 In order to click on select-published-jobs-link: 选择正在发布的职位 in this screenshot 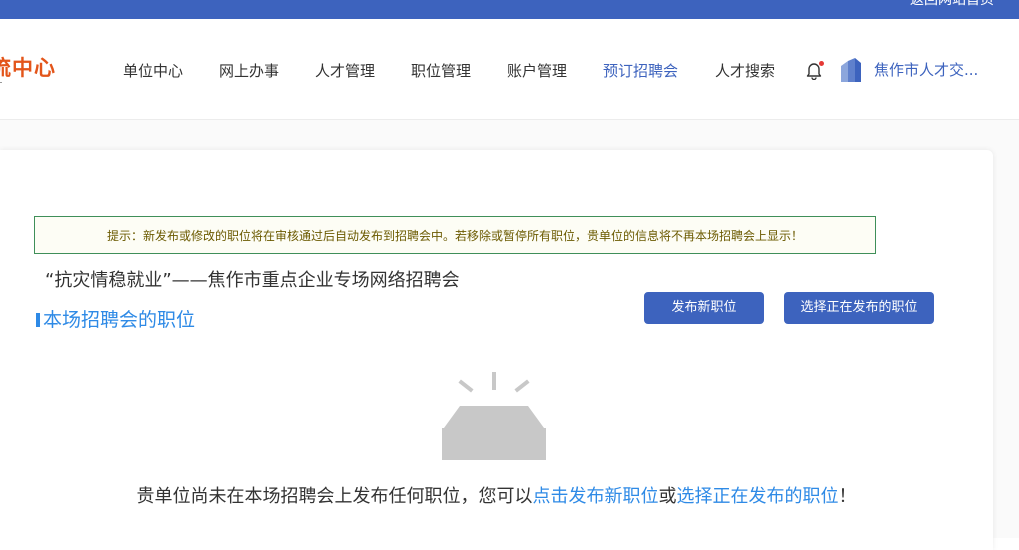, I will do `click(758, 496)`.